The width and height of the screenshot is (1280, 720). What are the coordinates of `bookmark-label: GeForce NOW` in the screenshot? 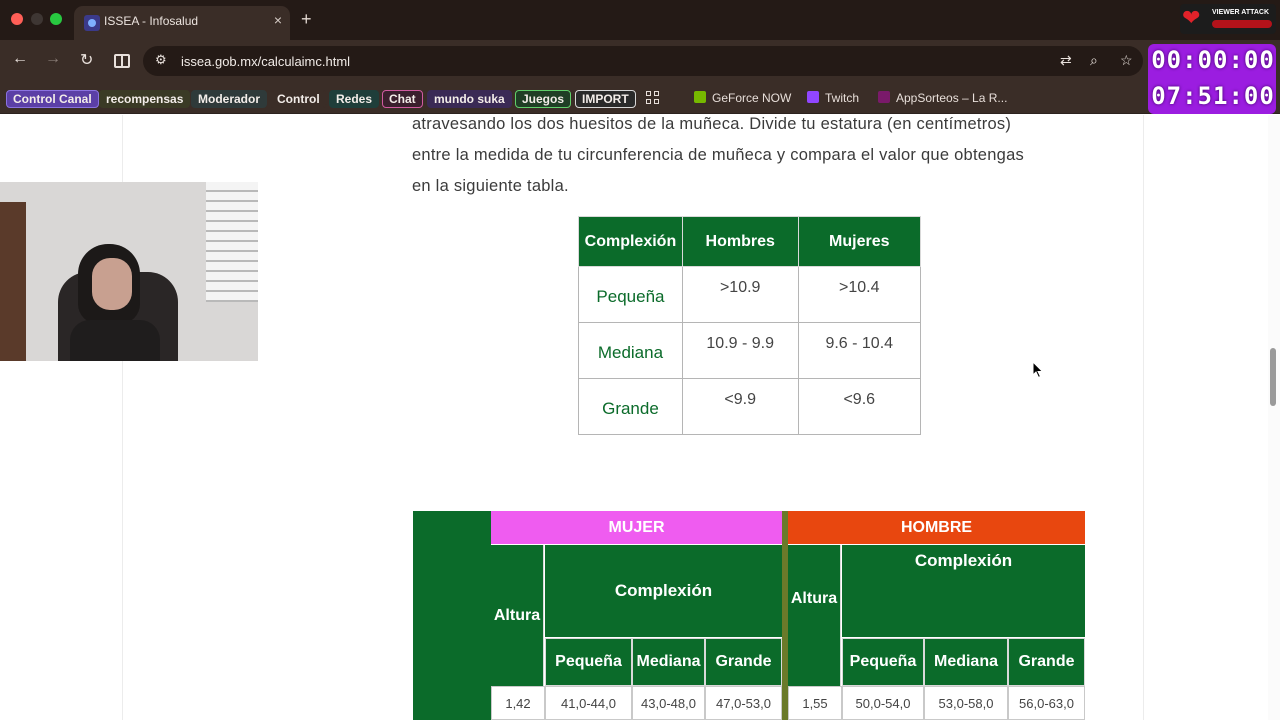 It's located at (752, 98).